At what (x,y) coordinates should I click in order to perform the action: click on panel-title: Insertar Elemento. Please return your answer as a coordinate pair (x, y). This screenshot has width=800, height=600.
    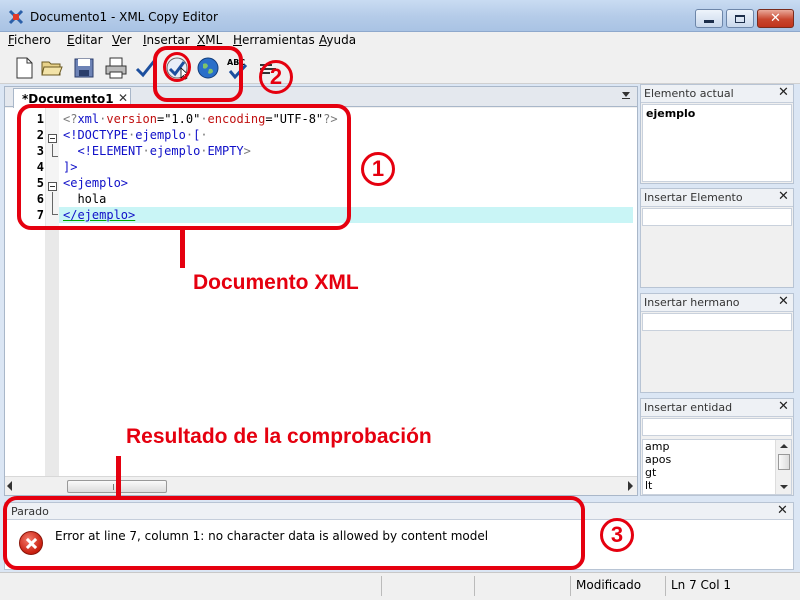
    Looking at the image, I should click on (693, 197).